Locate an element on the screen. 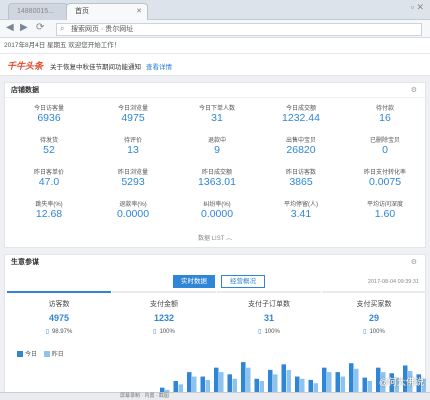 The image size is (430, 400). metric-item: 平均访问深度 1.60 is located at coordinates (385, 210).